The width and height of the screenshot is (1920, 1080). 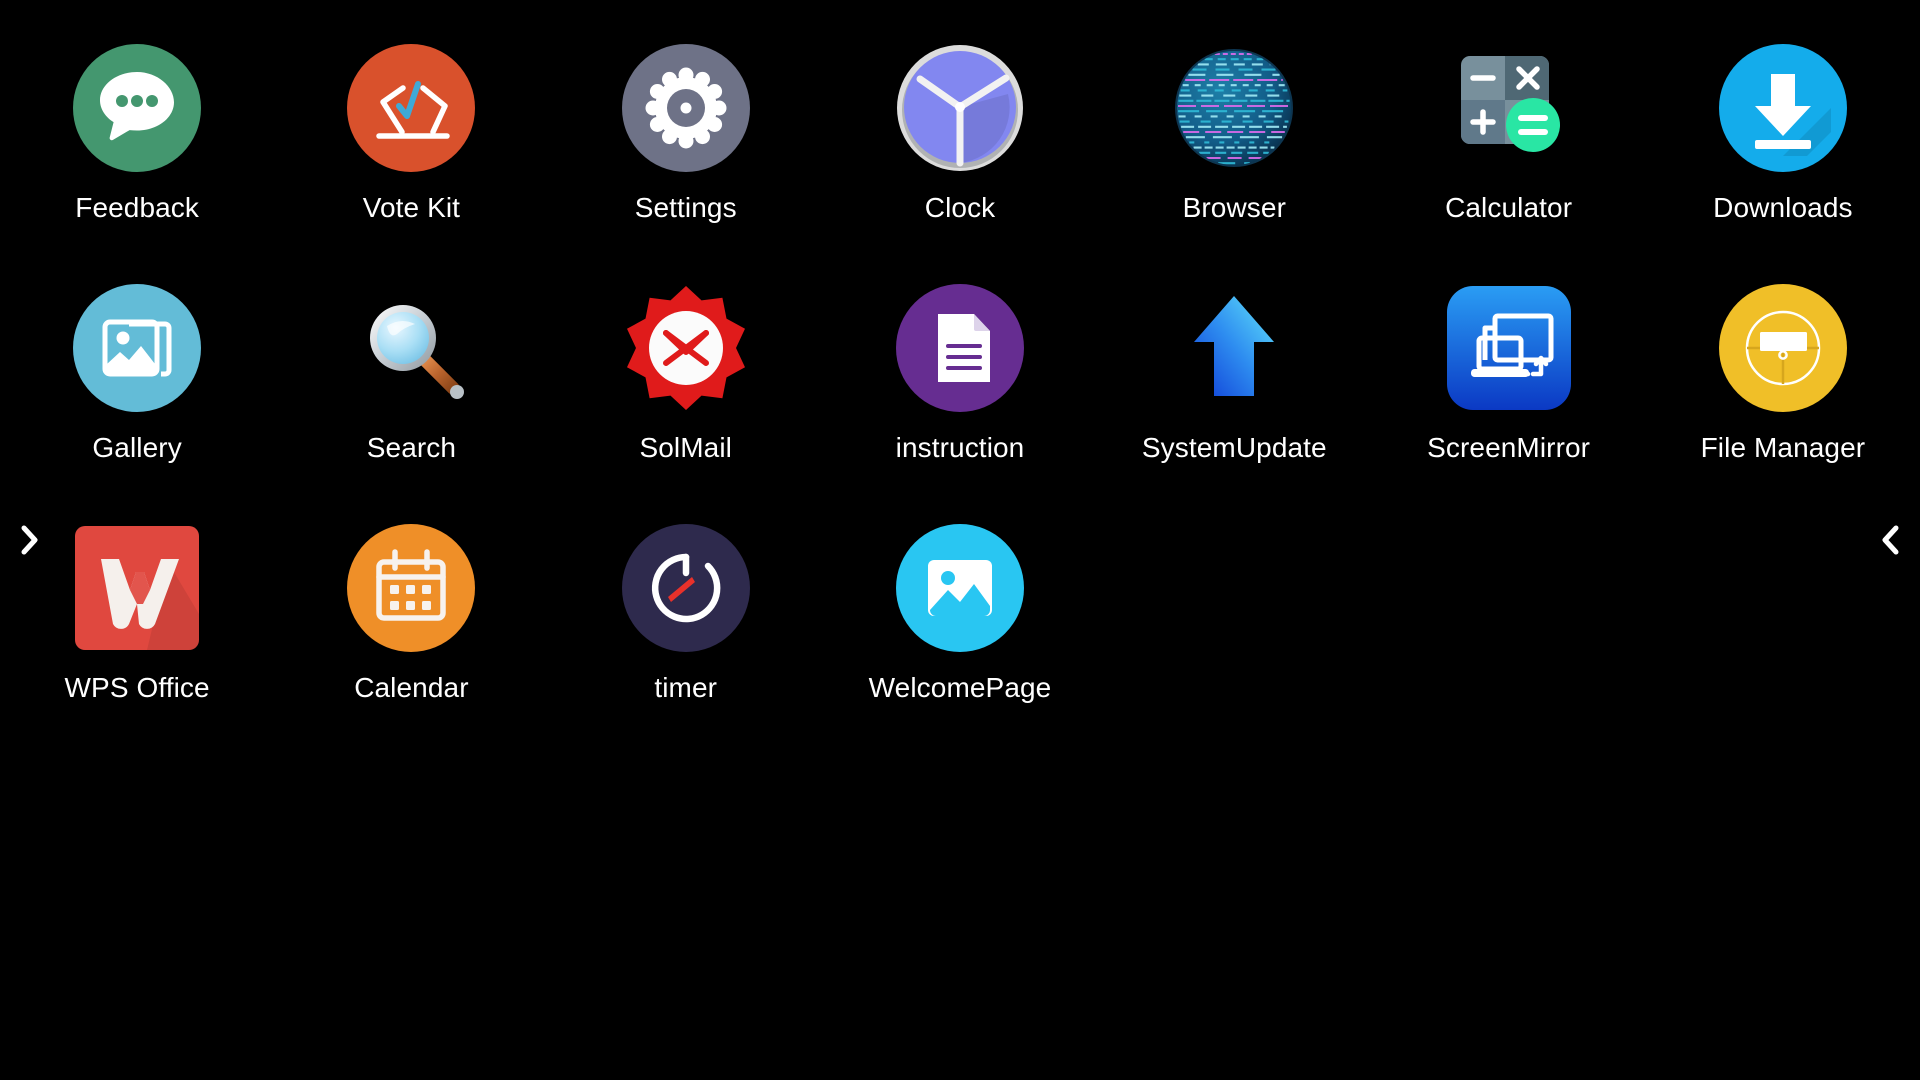 I want to click on app-item-file-manager: File Manager, so click(x=1783, y=400).